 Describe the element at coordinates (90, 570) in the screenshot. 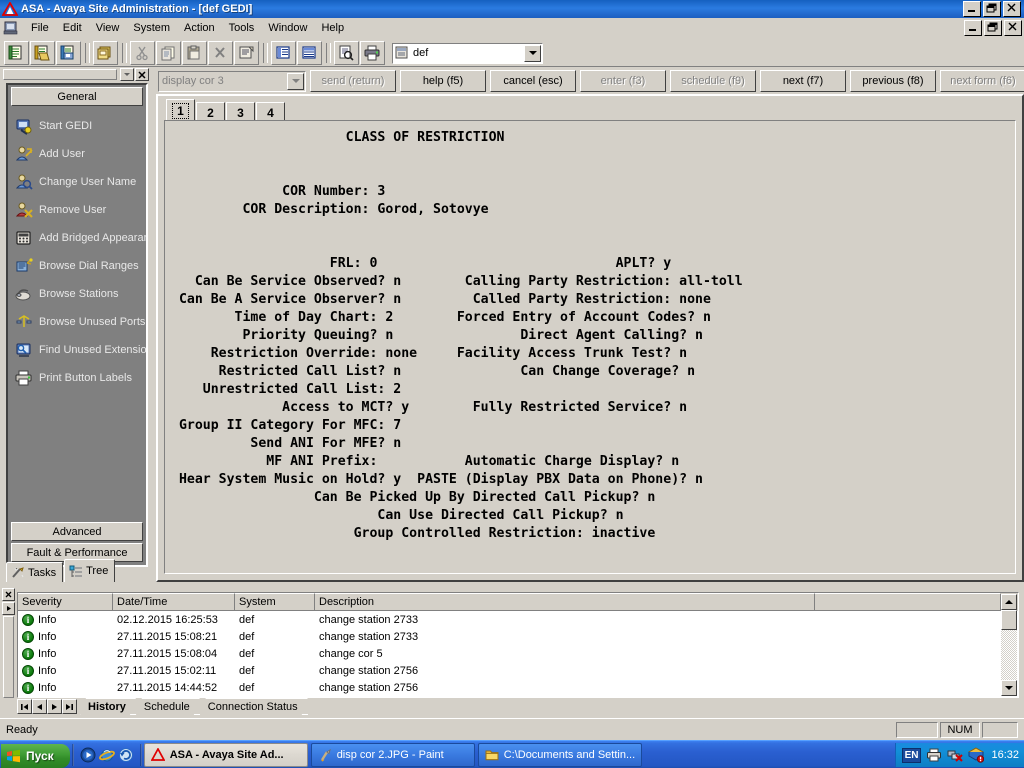

I see `tab-tree: Tree` at that location.